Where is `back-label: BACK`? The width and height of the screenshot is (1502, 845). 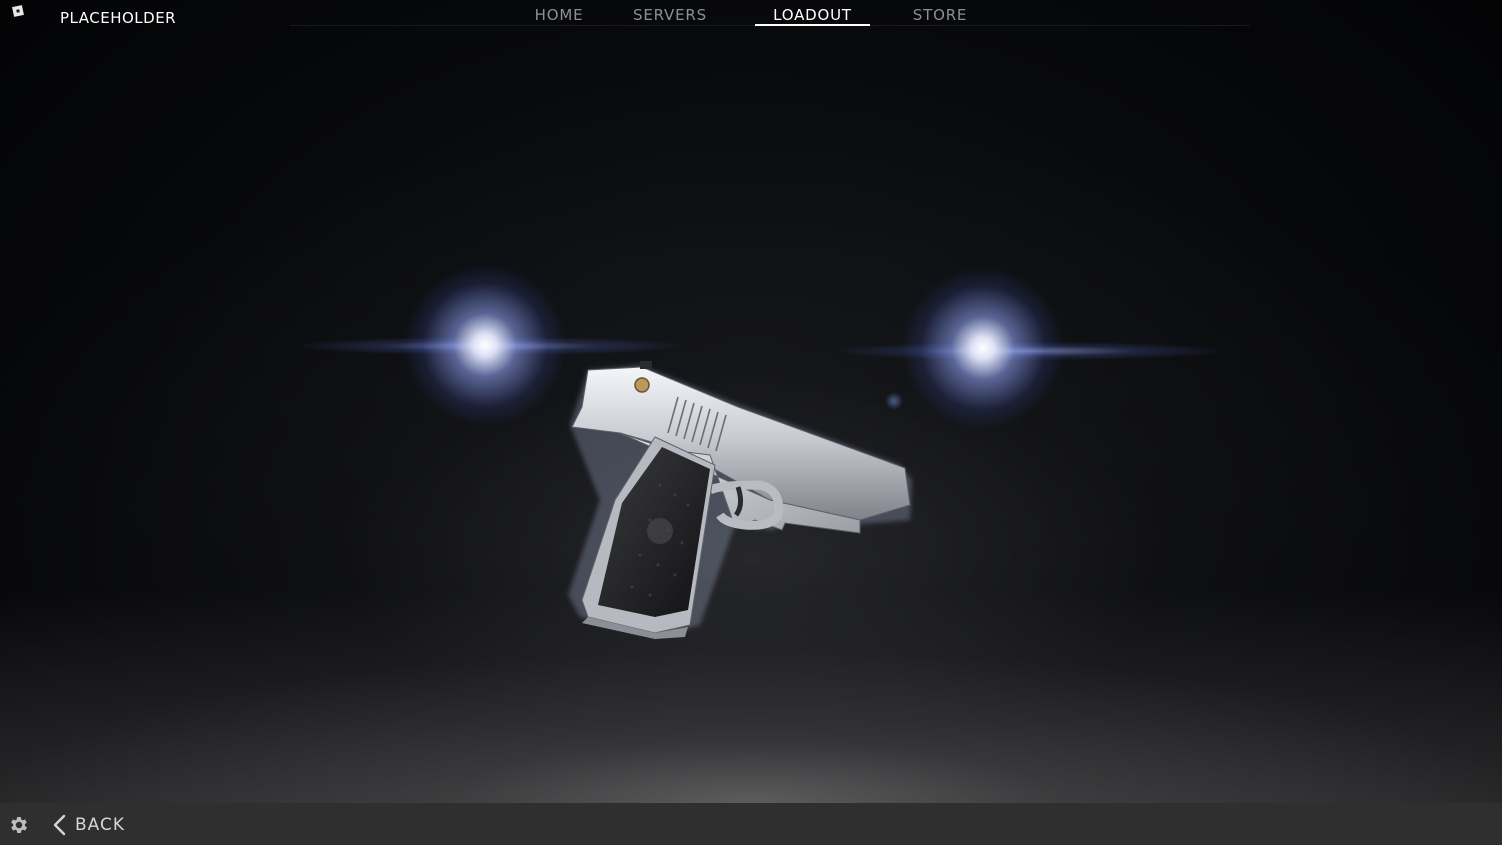
back-label: BACK is located at coordinates (100, 825).